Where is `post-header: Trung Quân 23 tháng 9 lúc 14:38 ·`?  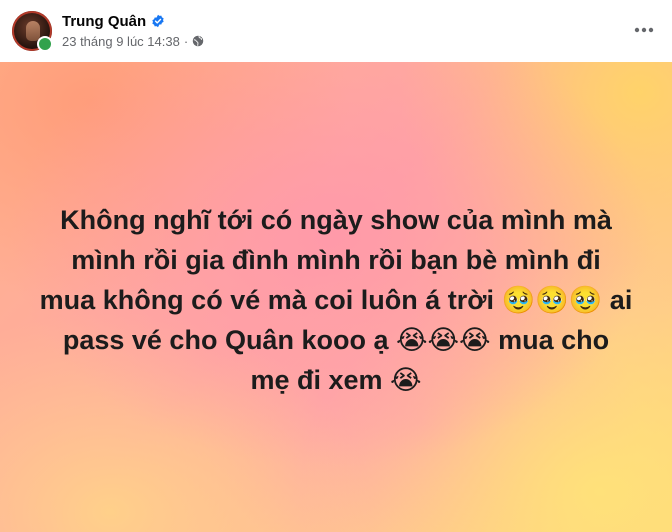 post-header: Trung Quân 23 tháng 9 lúc 14:38 · is located at coordinates (336, 31).